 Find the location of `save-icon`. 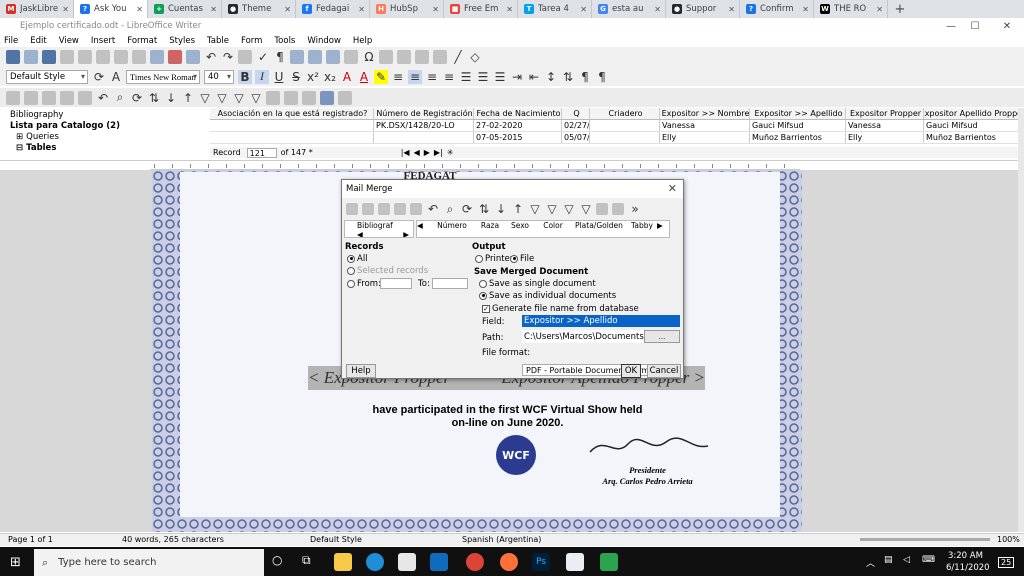

save-icon is located at coordinates (49, 57).